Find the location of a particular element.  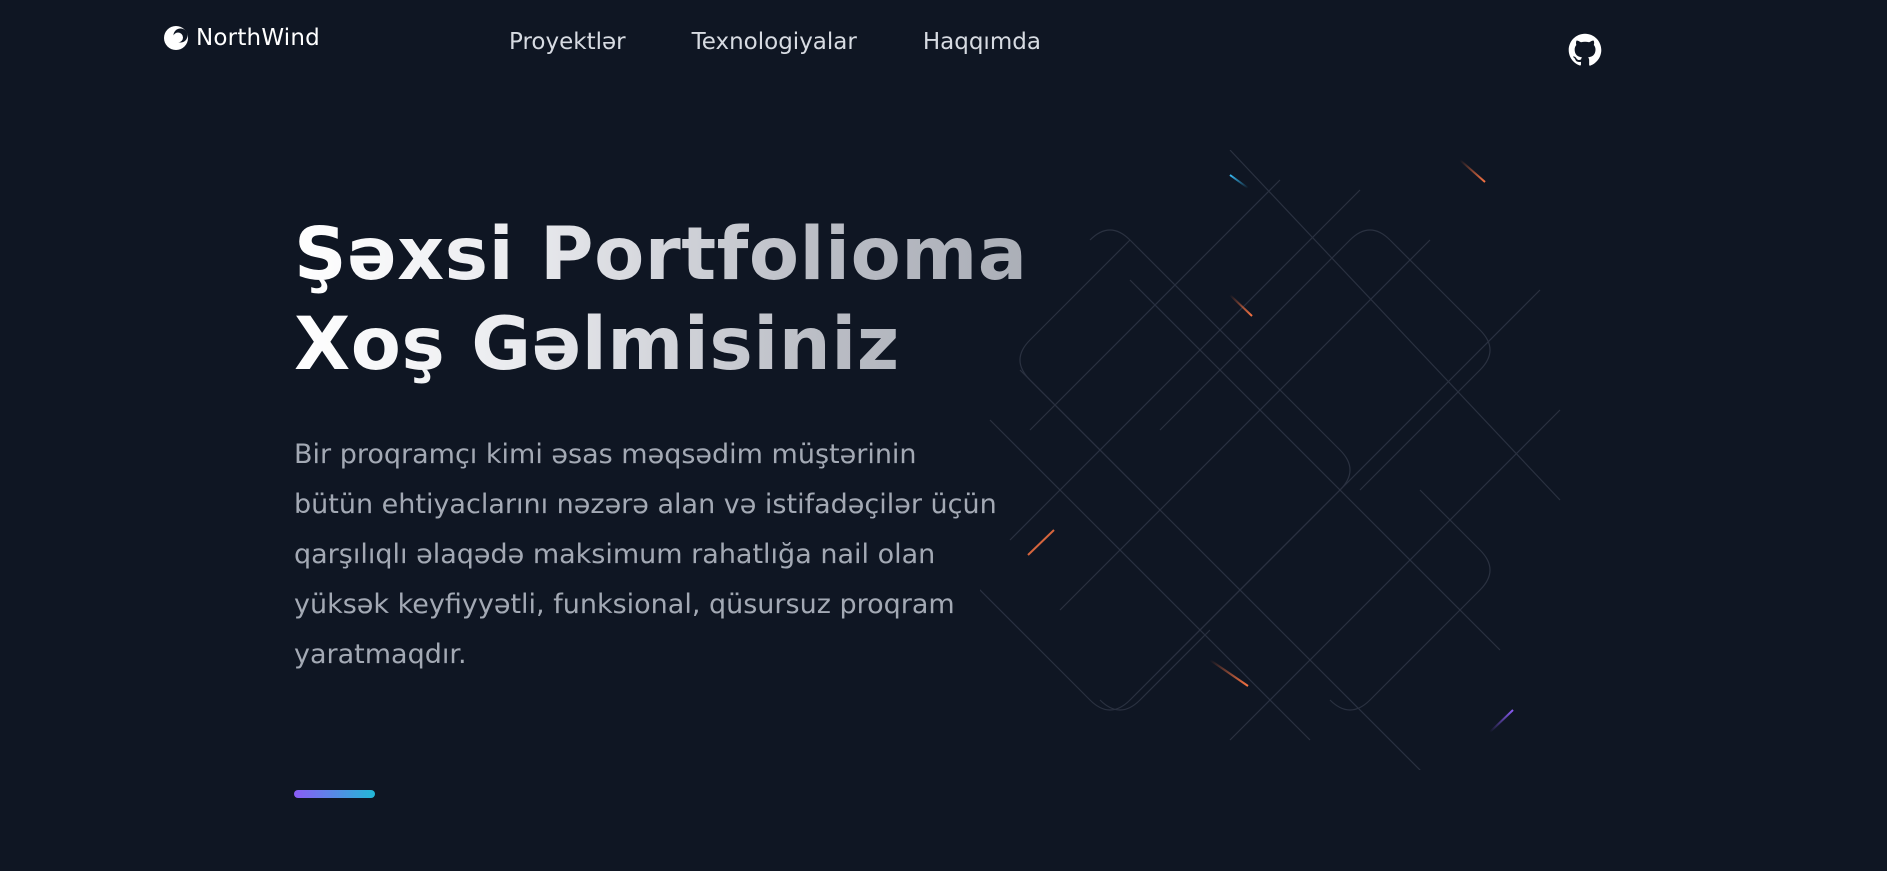

accent-bar is located at coordinates (334, 794).